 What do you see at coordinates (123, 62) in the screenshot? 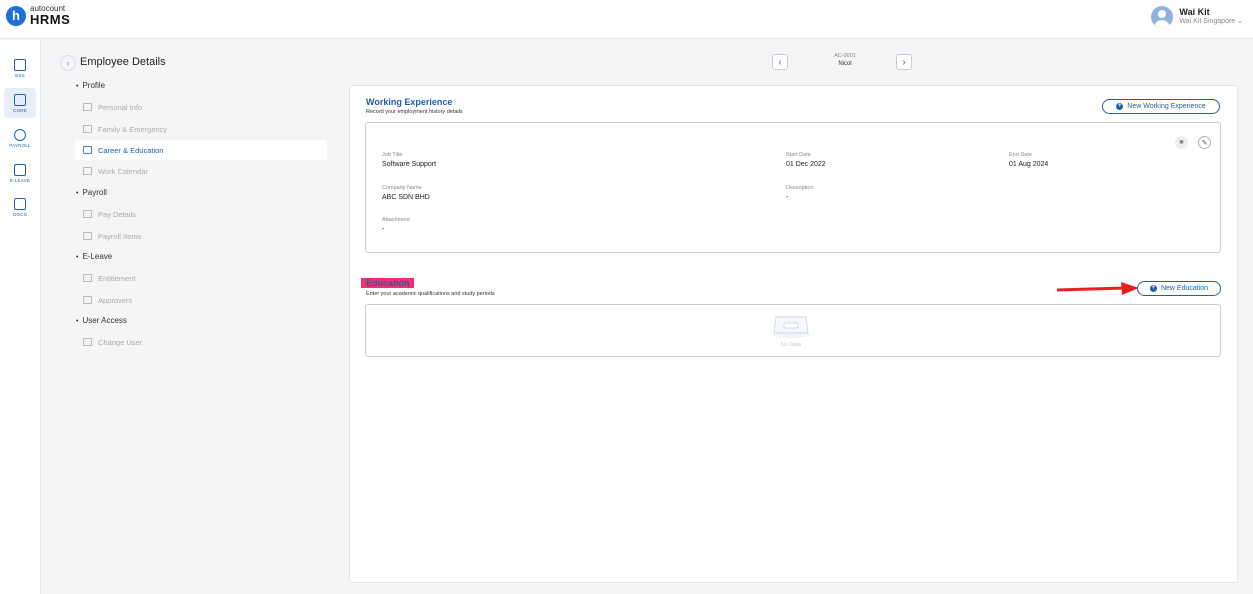
I see `page-title: Employee Details` at bounding box center [123, 62].